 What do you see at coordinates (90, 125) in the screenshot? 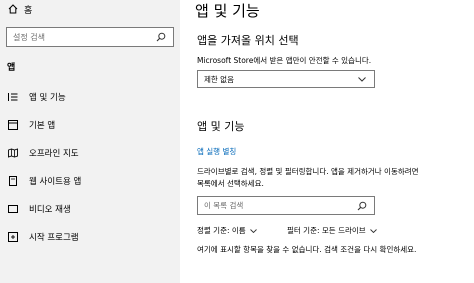
I see `sidebar-item-default-apps: 기본 앱` at bounding box center [90, 125].